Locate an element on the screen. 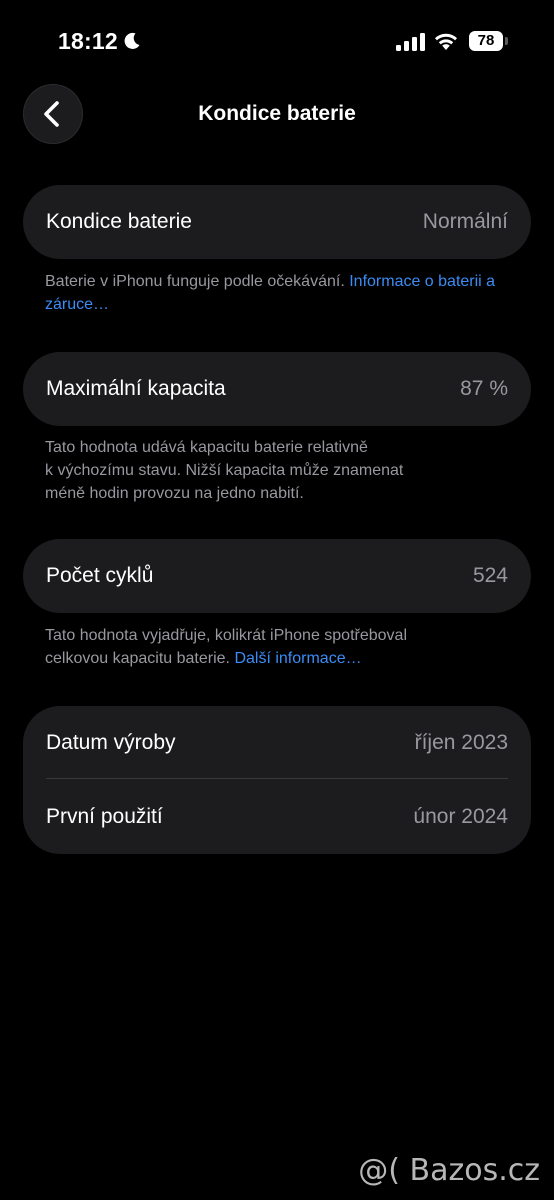 The width and height of the screenshot is (554, 1200). max-capacity-card: Maximální kapacita 87 % is located at coordinates (277, 389).